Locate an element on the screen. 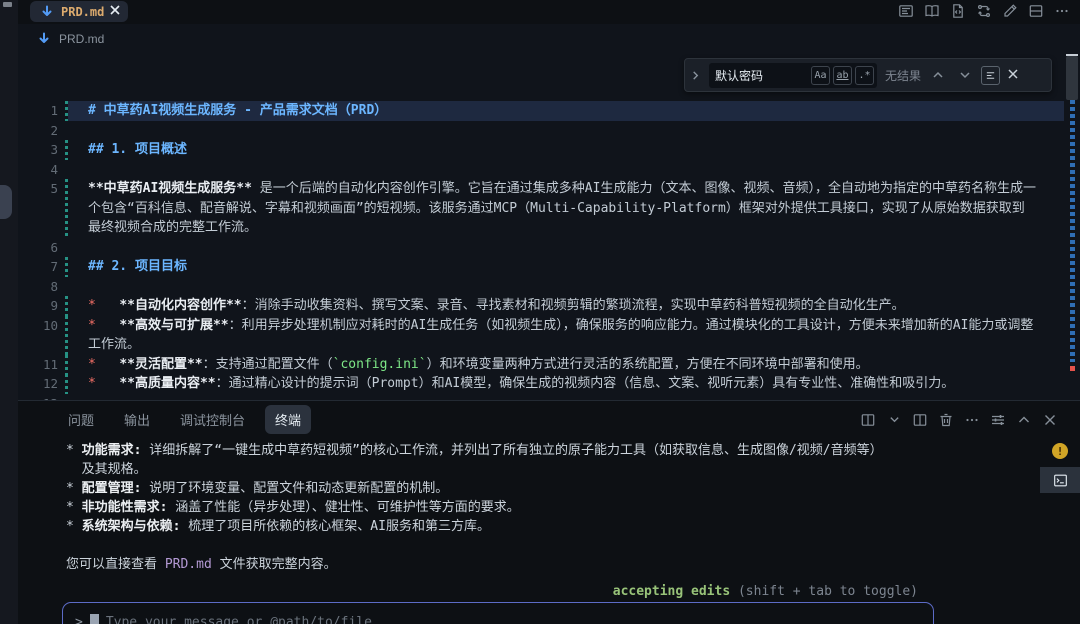 The image size is (1080, 624). tab-bar: PRD.md is located at coordinates (549, 12).